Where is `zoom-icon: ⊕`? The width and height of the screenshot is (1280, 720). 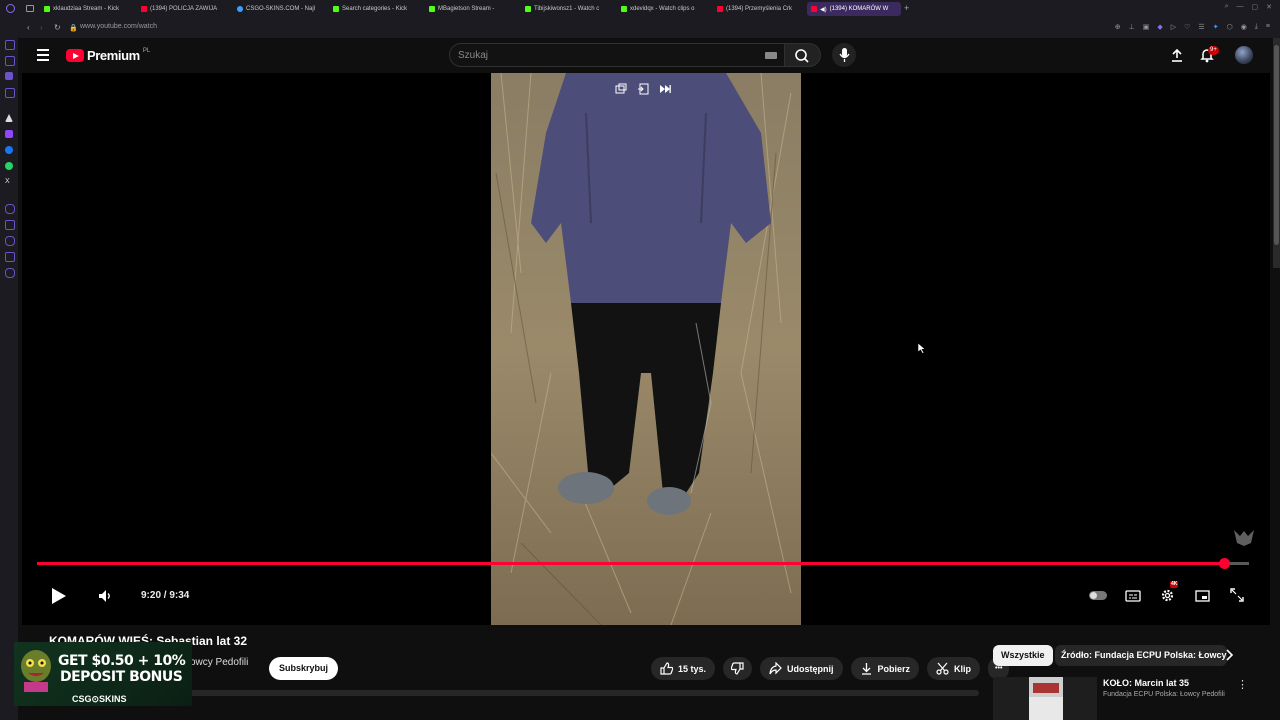 zoom-icon: ⊕ is located at coordinates (1118, 27).